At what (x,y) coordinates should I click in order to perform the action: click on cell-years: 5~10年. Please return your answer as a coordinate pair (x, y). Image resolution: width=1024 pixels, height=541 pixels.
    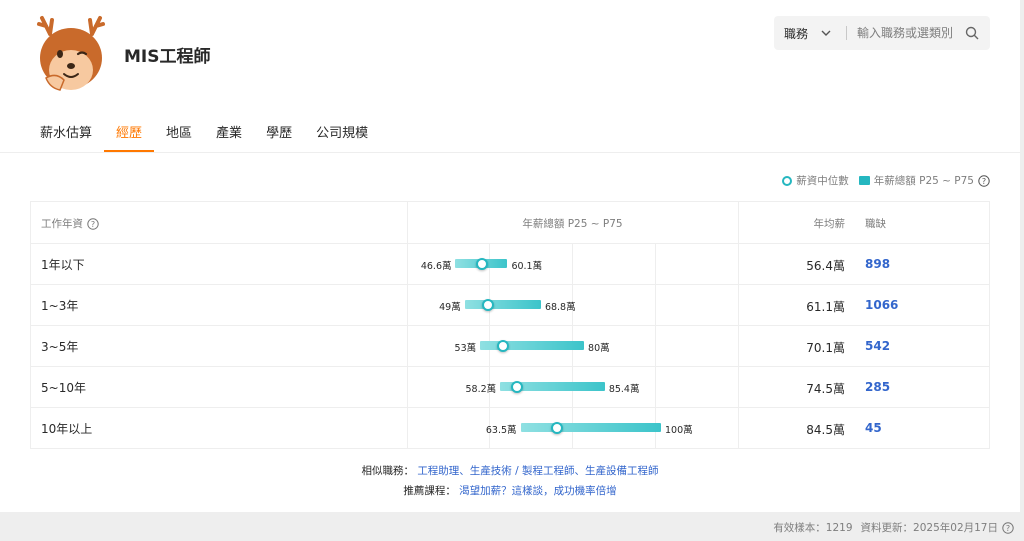
    Looking at the image, I should click on (63, 388).